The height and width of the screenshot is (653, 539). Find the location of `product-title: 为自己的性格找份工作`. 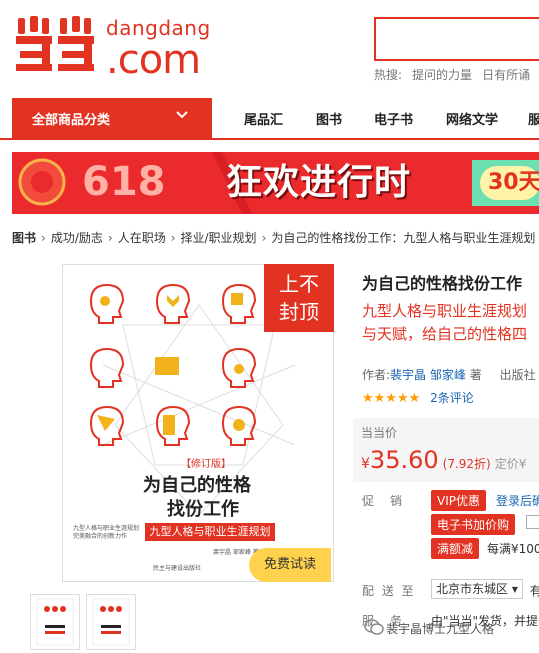

product-title: 为自己的性格找份工作 is located at coordinates (442, 283).